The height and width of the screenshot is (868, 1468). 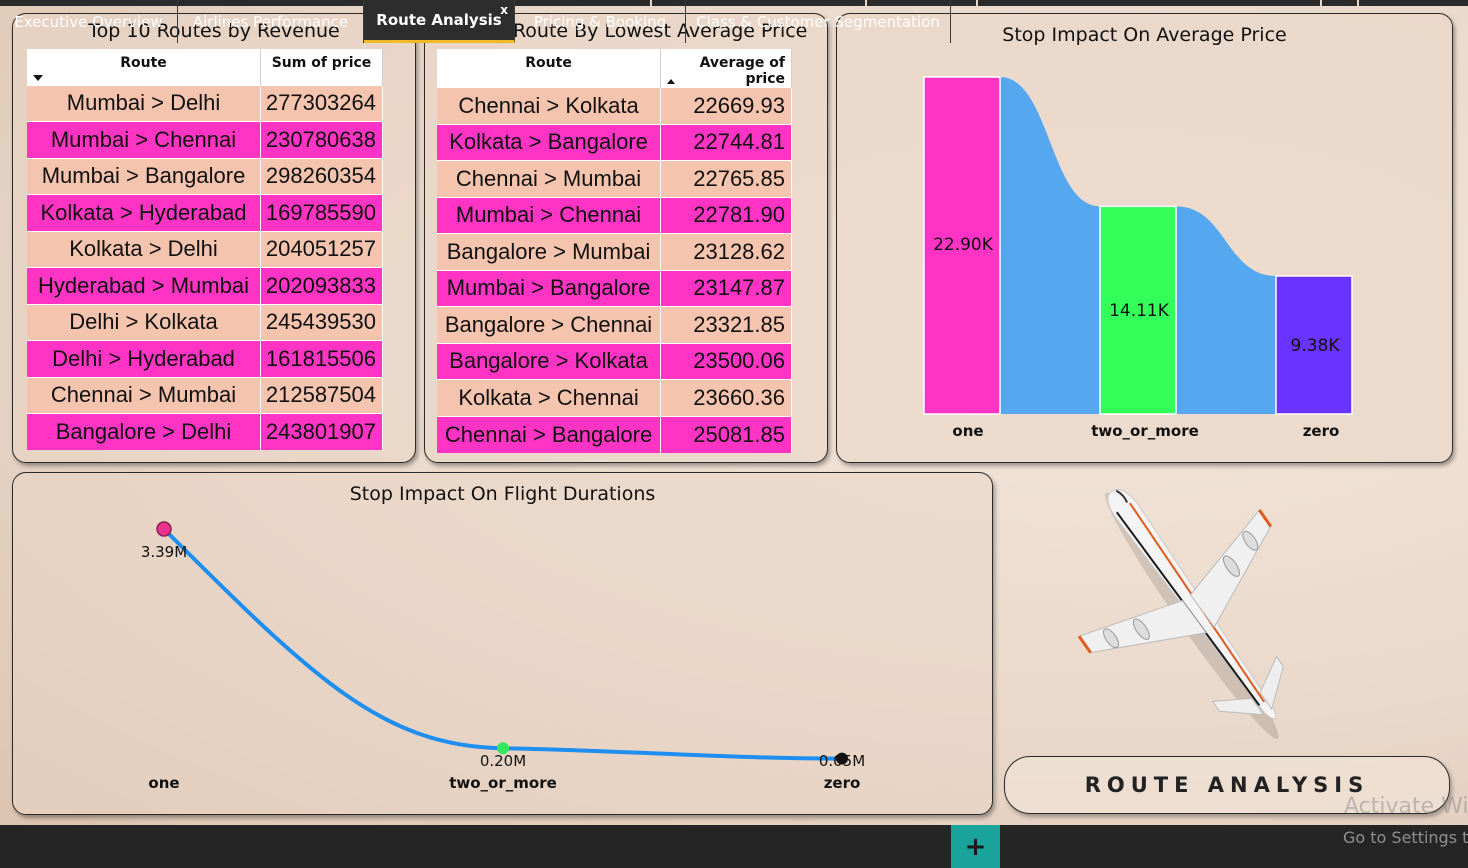 I want to click on x-axis-label-two-or-more: two_or_more, so click(x=503, y=783).